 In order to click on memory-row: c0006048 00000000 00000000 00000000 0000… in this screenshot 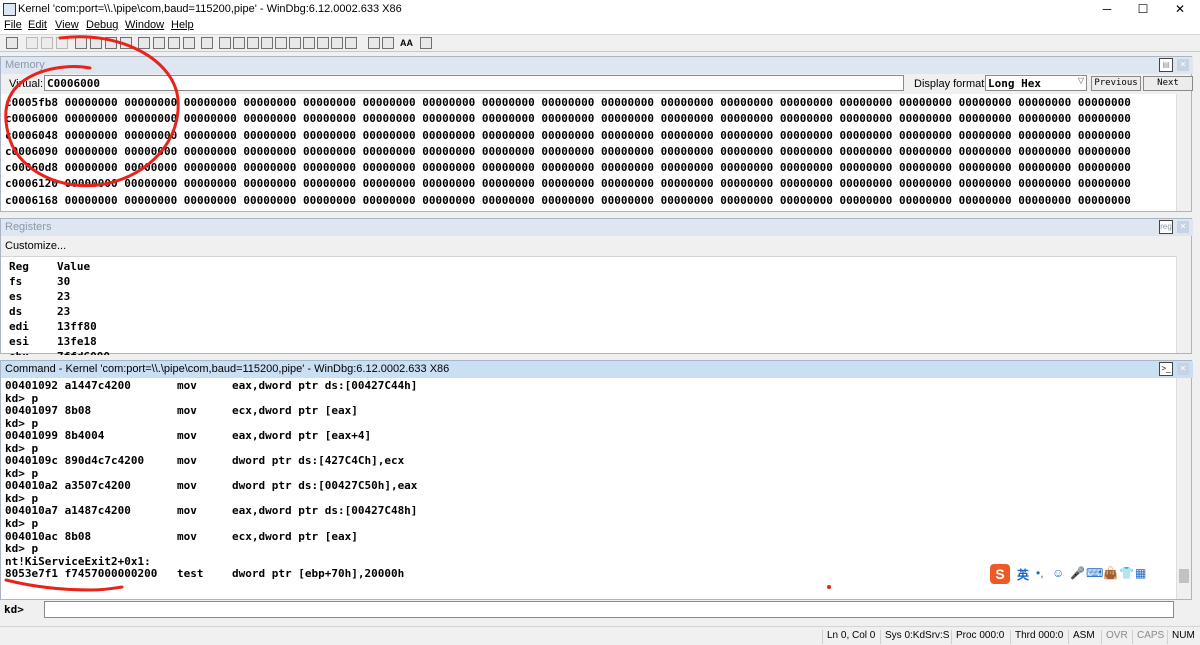, I will do `click(568, 135)`.